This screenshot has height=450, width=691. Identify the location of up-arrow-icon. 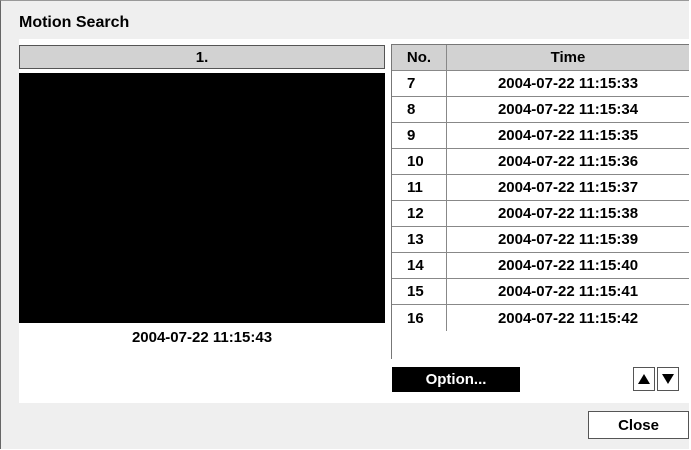
(644, 379).